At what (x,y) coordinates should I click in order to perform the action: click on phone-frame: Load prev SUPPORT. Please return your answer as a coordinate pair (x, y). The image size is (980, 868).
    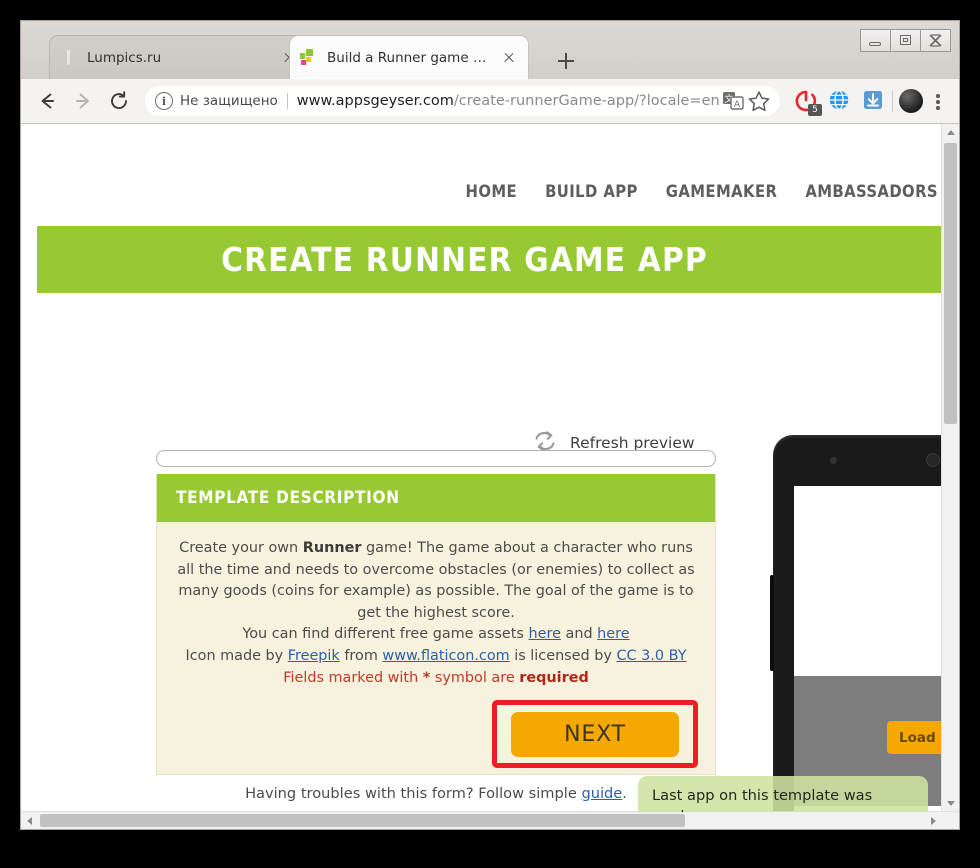
    Looking at the image, I should click on (856, 623).